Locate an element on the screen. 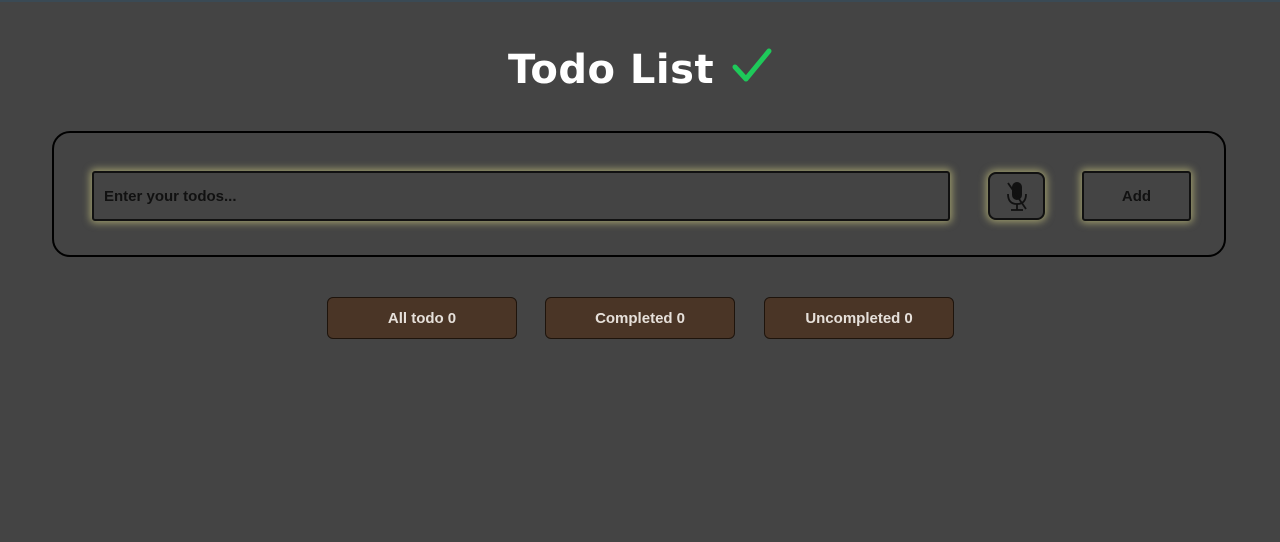  header: Todo List is located at coordinates (640, 70).